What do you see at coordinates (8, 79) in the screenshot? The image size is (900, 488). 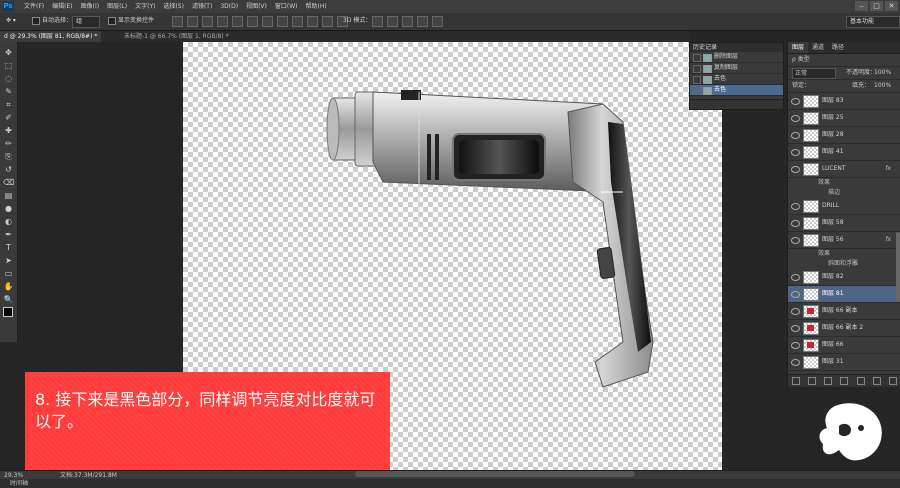 I see `lasso-tool-icon: ◌` at bounding box center [8, 79].